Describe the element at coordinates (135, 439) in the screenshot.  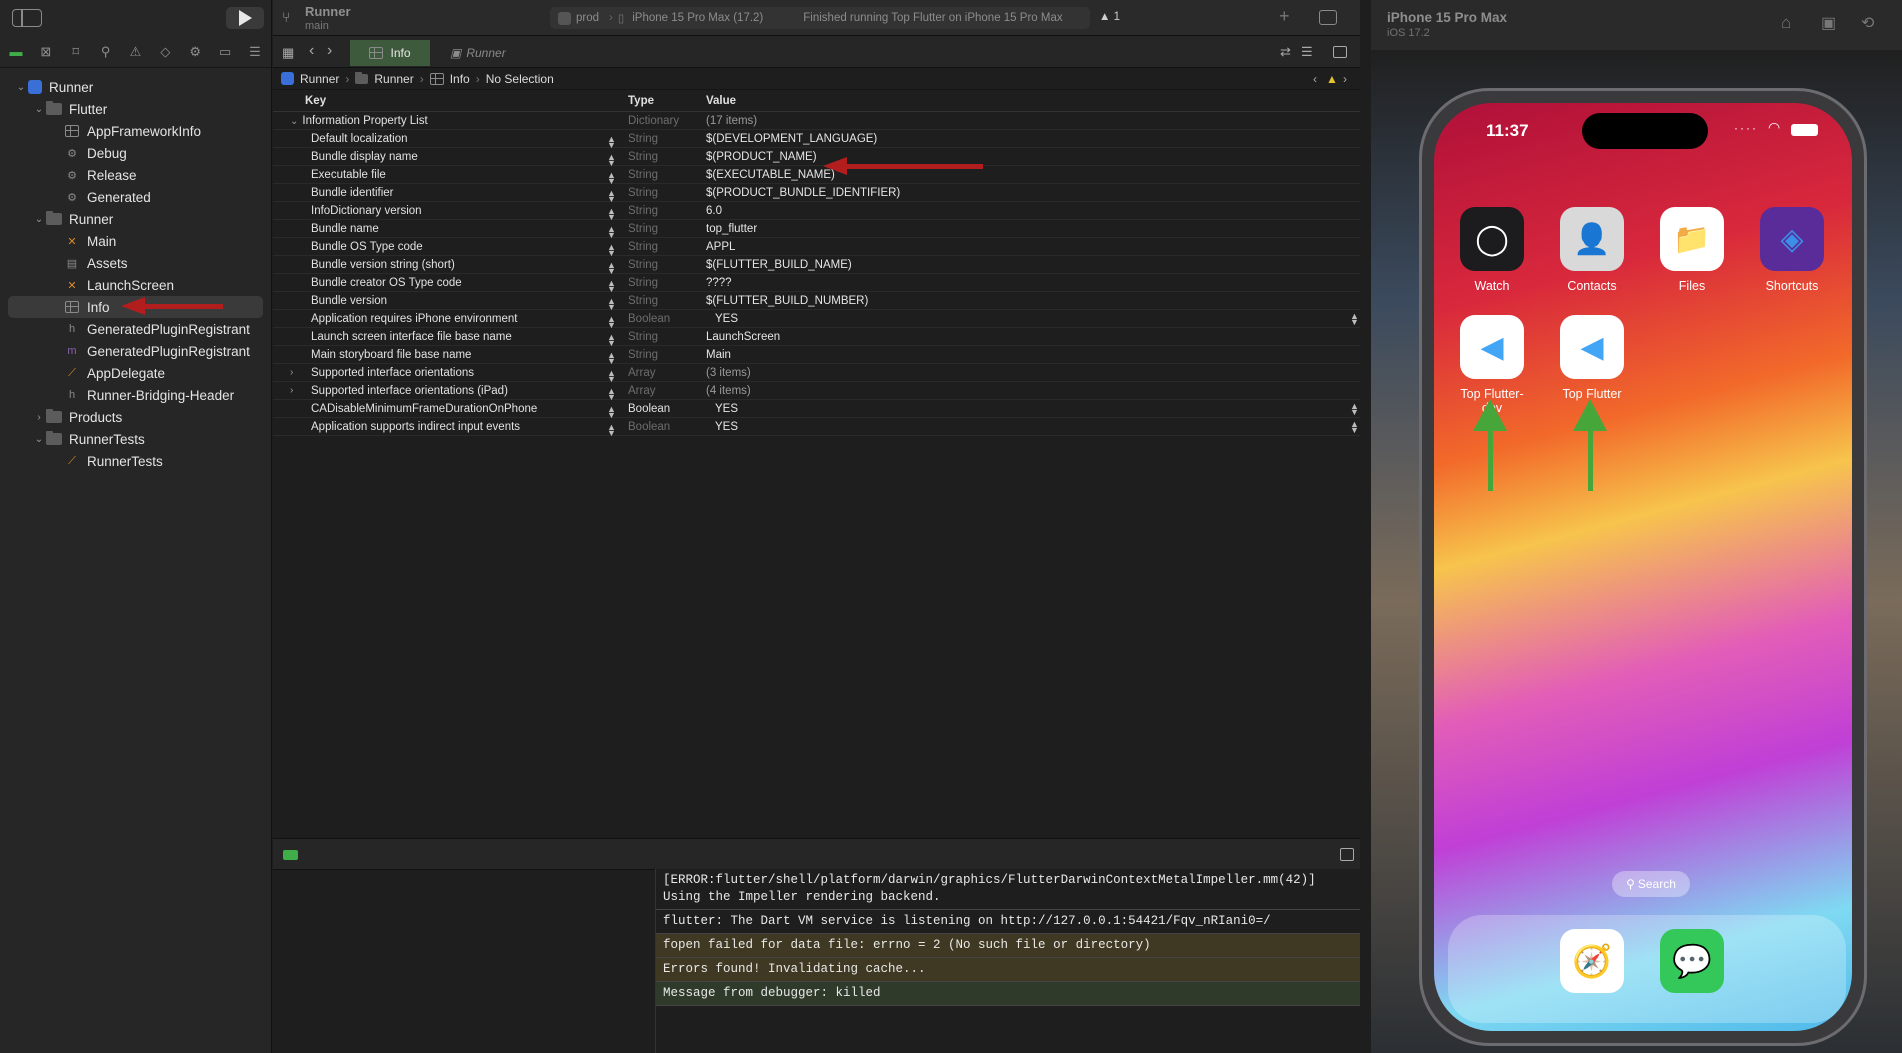
I see `tree-item: ⌄ RunnerTests` at that location.